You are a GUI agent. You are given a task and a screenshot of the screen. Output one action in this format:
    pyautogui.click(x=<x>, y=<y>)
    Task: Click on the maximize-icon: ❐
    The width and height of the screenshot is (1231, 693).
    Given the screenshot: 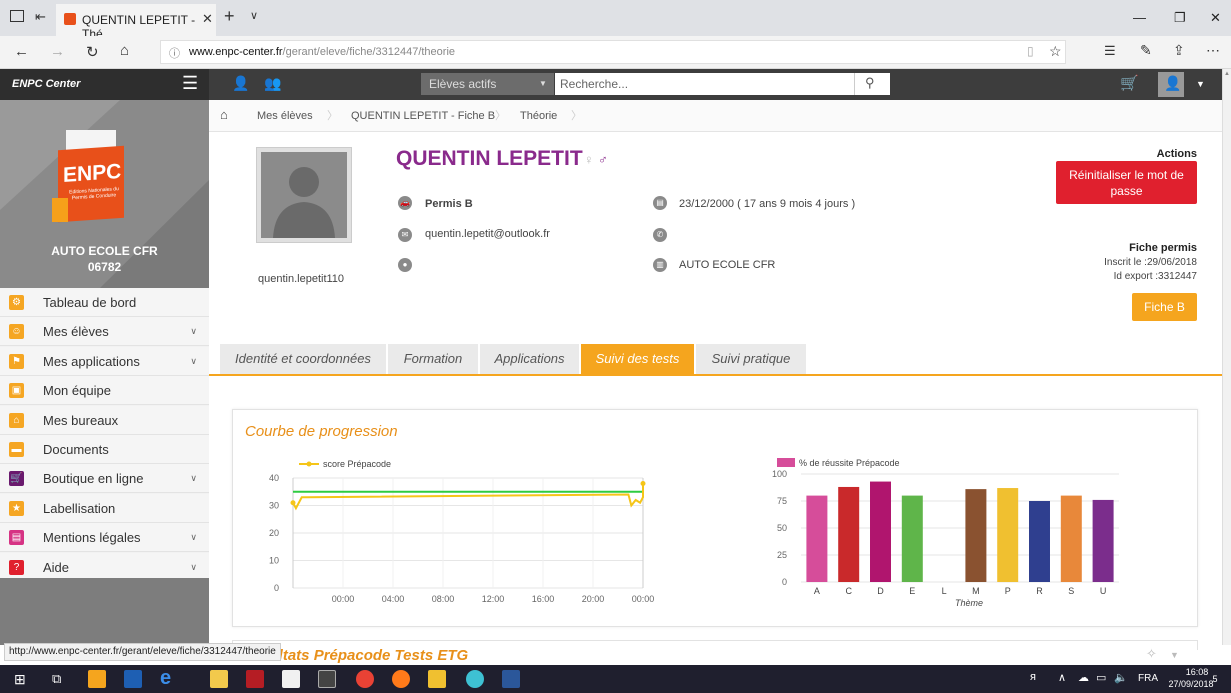 What is the action you would take?
    pyautogui.click(x=1180, y=18)
    